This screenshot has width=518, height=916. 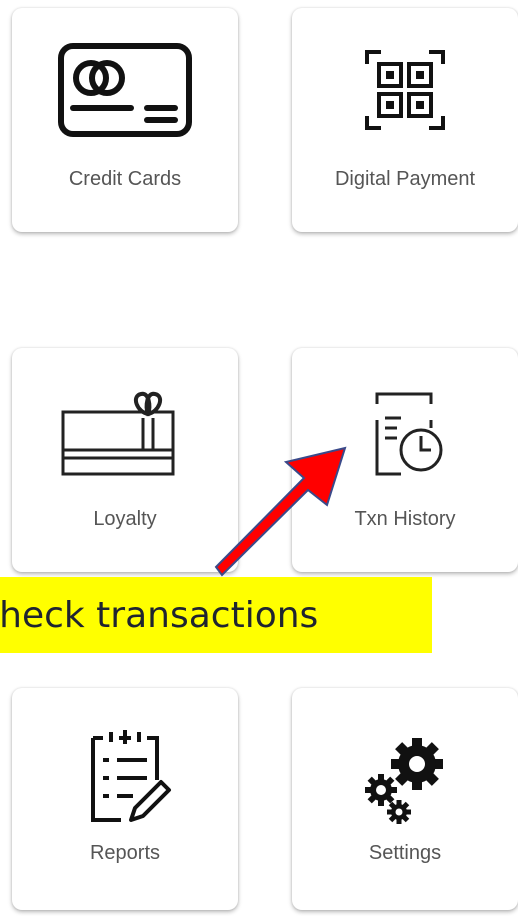 I want to click on tile-label-settings: Settings, so click(x=405, y=853).